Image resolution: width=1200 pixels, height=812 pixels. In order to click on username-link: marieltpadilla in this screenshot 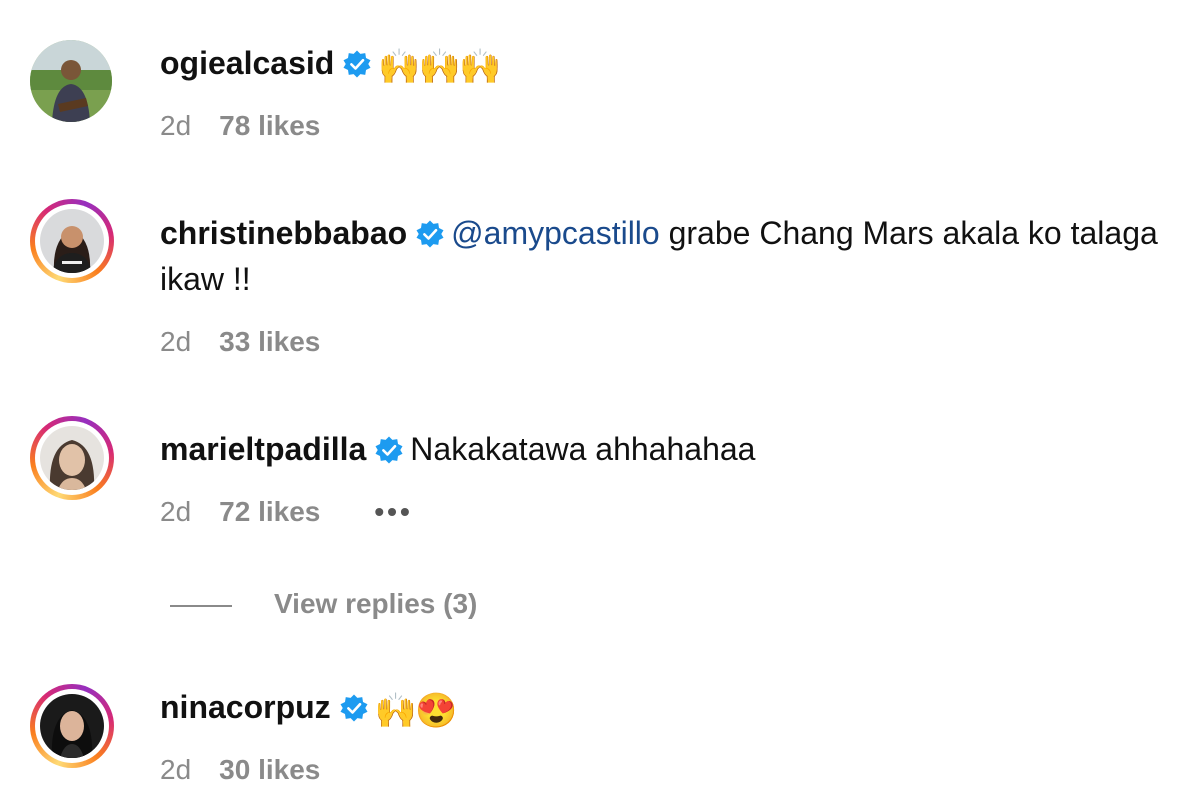, I will do `click(263, 449)`.